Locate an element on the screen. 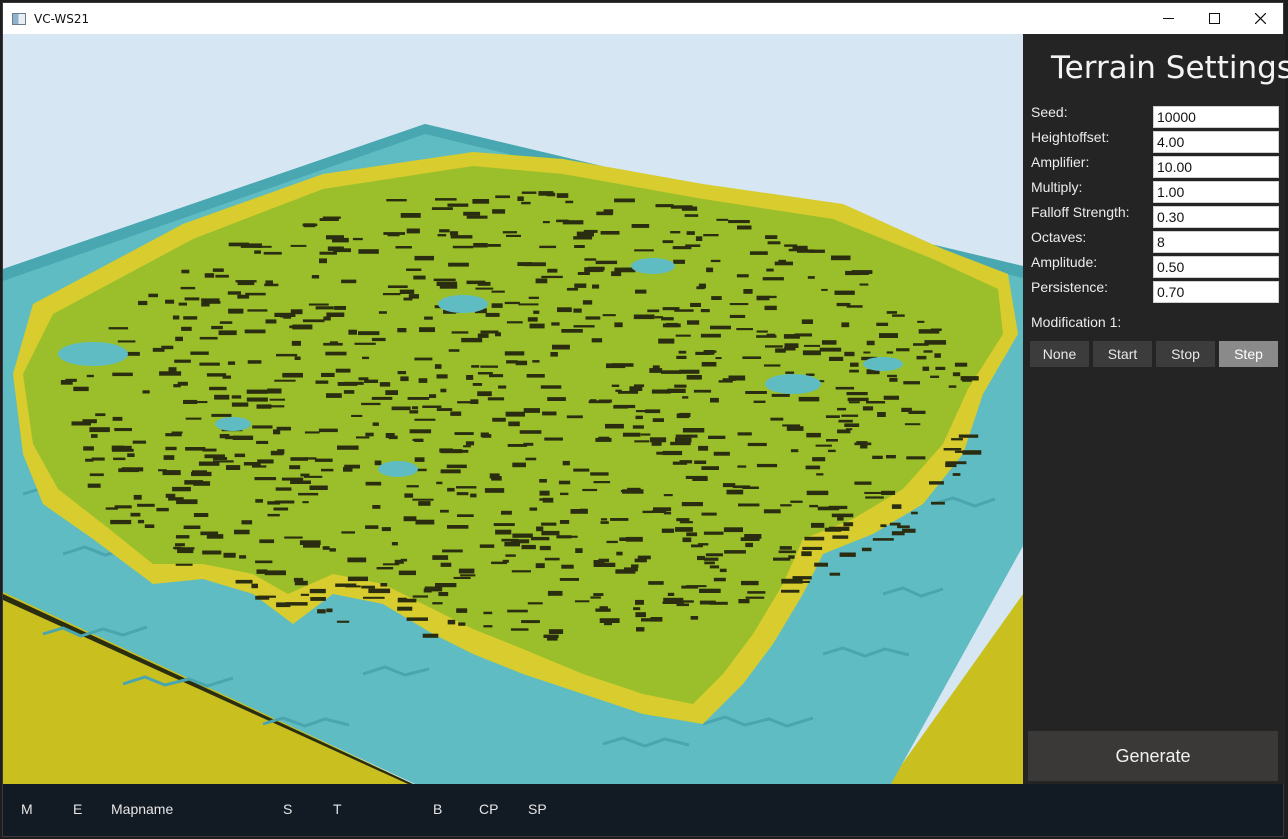  falloff-strength-input: 0.30 is located at coordinates (1216, 217).